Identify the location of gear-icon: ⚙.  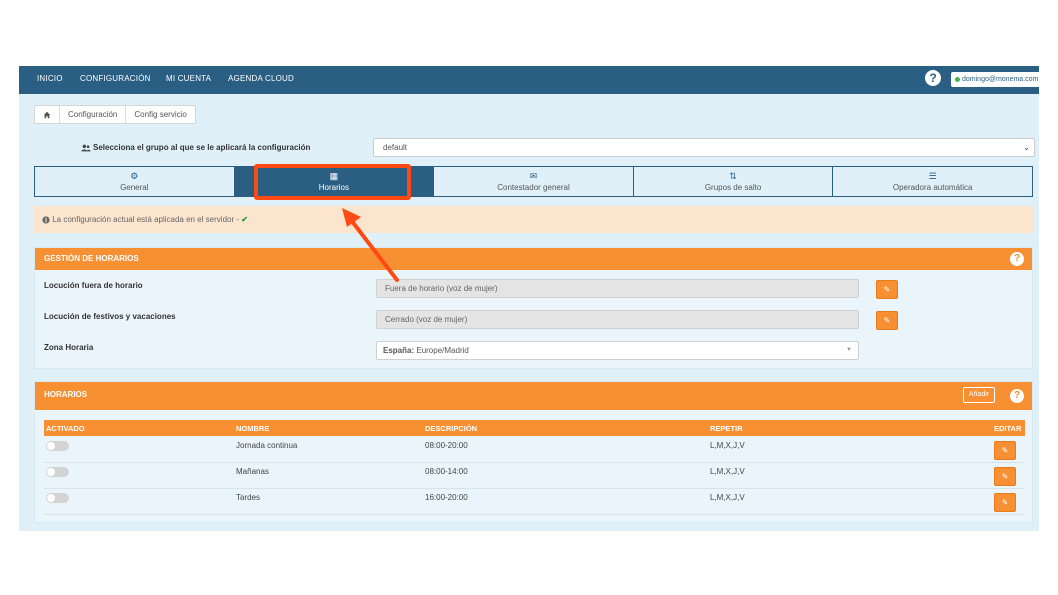
(134, 176).